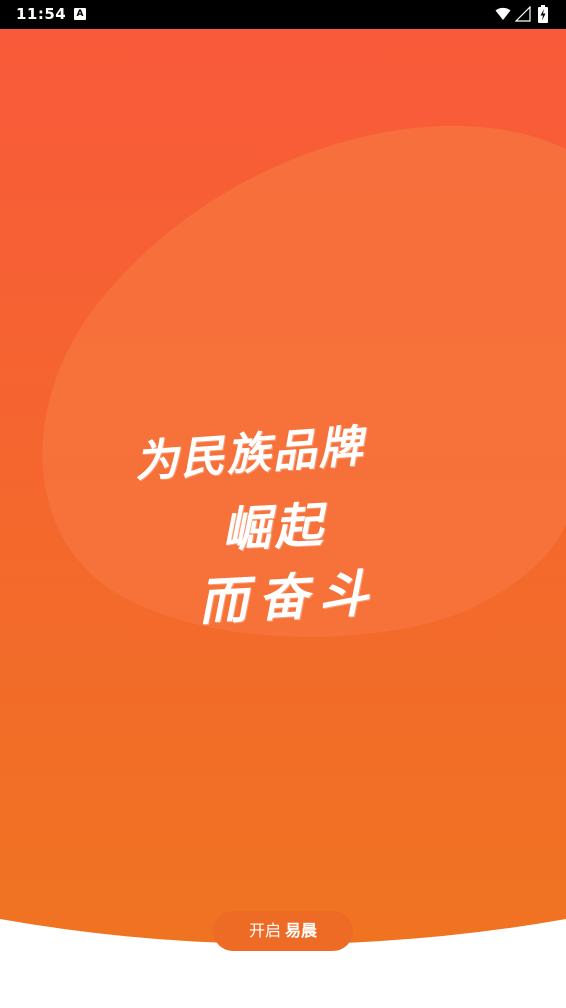  I want to click on notification-a-icon: A, so click(80, 14).